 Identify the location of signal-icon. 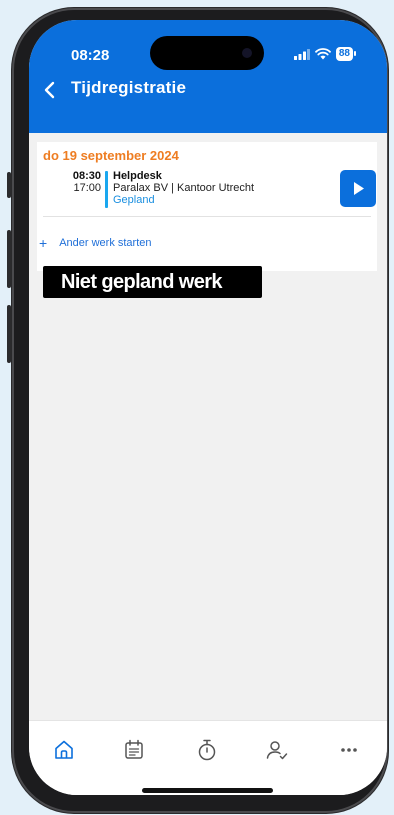
(301, 54).